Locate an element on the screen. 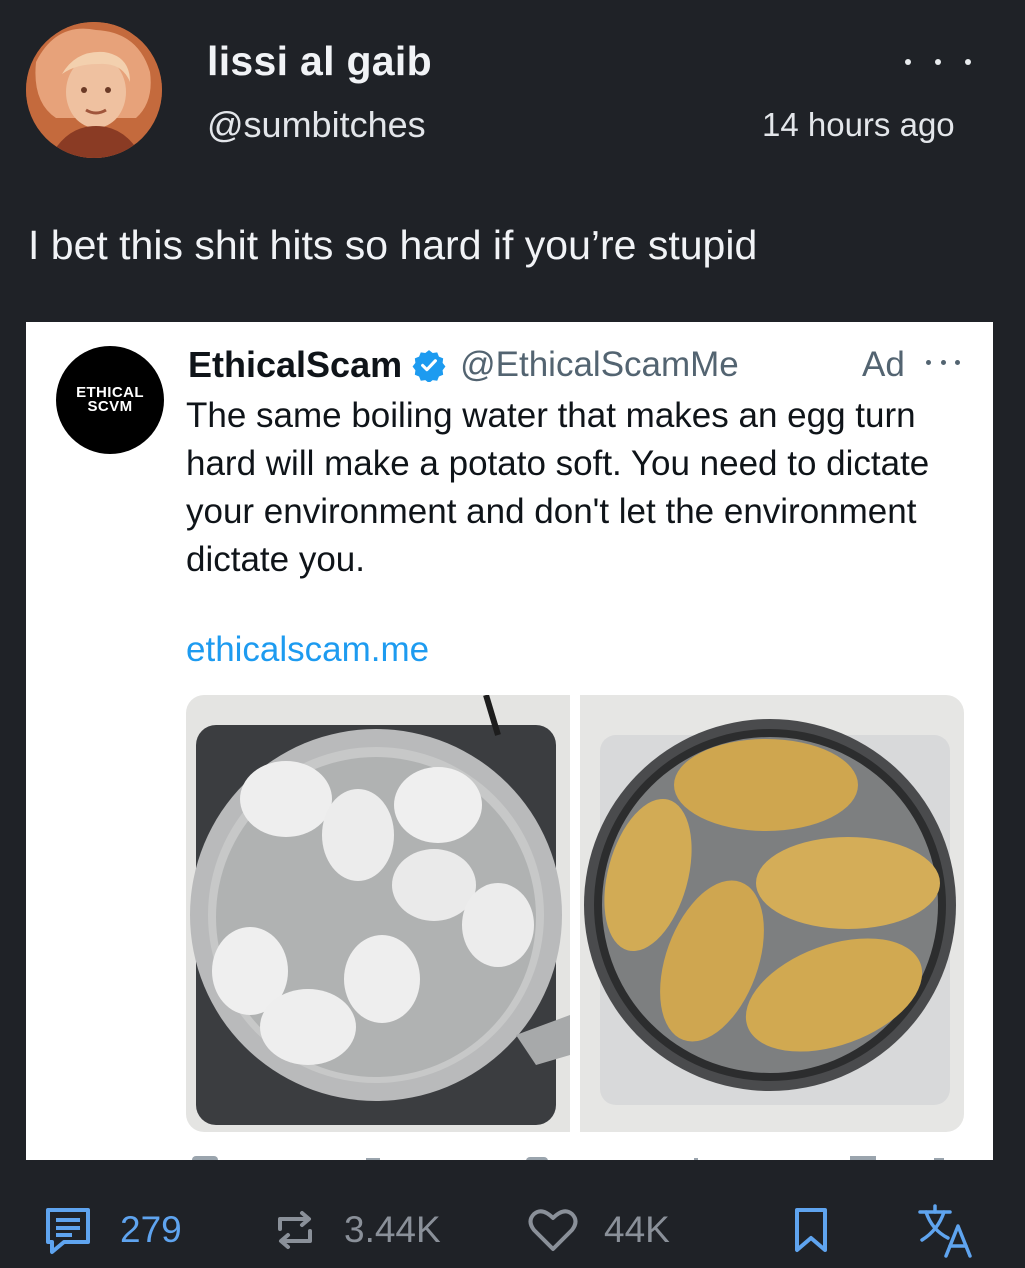 This screenshot has width=1025, height=1268. post-action-bar: 279 3.44K 44K is located at coordinates (512, 1230).